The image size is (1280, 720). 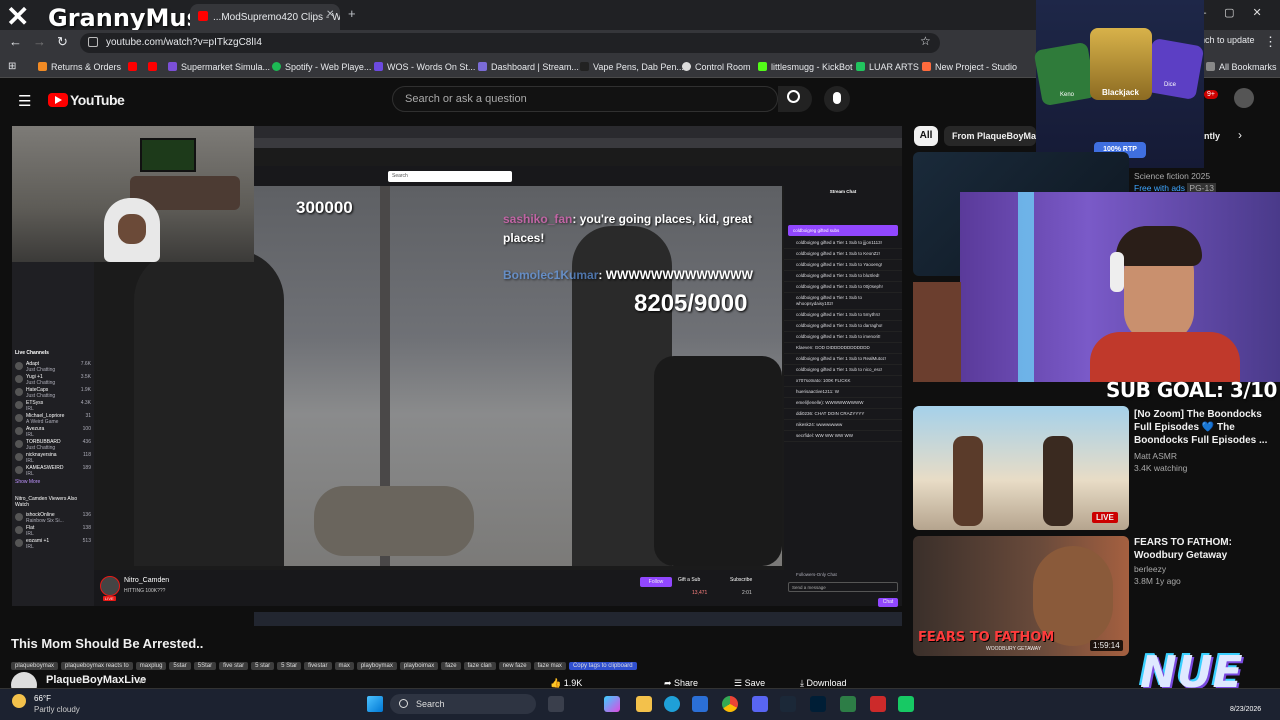 What do you see at coordinates (887, 67) in the screenshot?
I see `bookmark-luar: LUAR ARTS` at bounding box center [887, 67].